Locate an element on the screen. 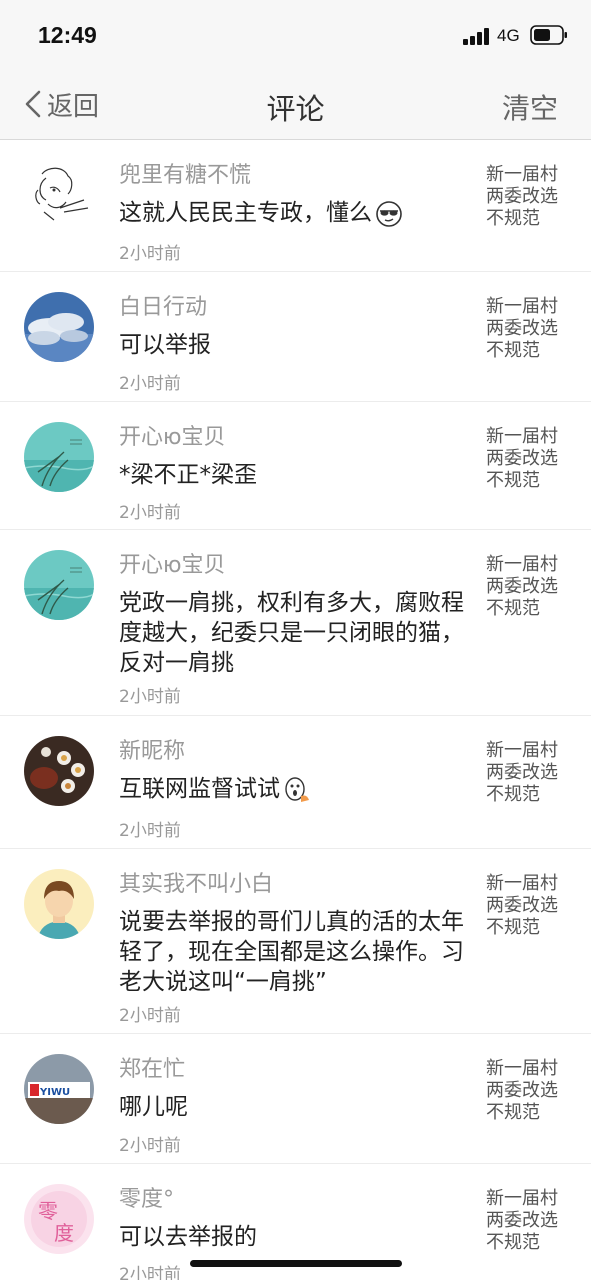  comment-item: 新昵称 互联网监督试试 2小时前 新一届村两委改选不规范 is located at coordinates (295, 782).